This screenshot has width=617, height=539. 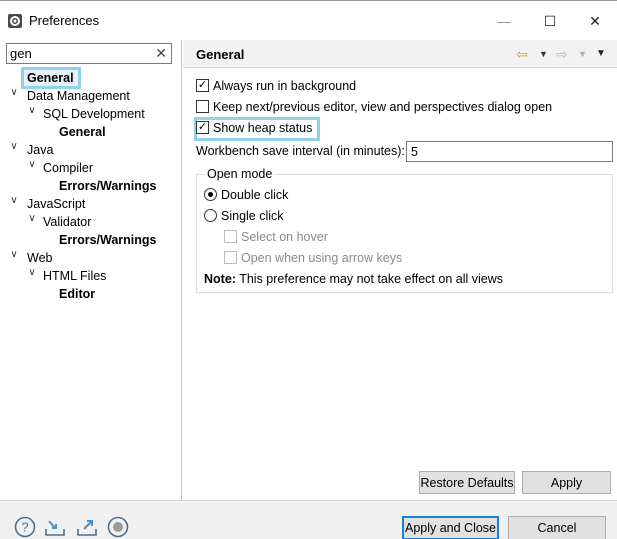 What do you see at coordinates (50, 78) in the screenshot?
I see `tree-item-general: General` at bounding box center [50, 78].